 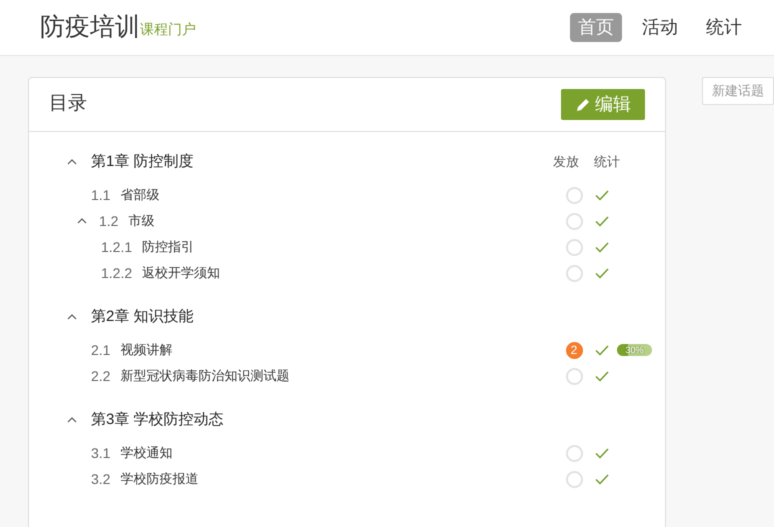 I want to click on section-title: 学校防疫报道, so click(x=159, y=479).